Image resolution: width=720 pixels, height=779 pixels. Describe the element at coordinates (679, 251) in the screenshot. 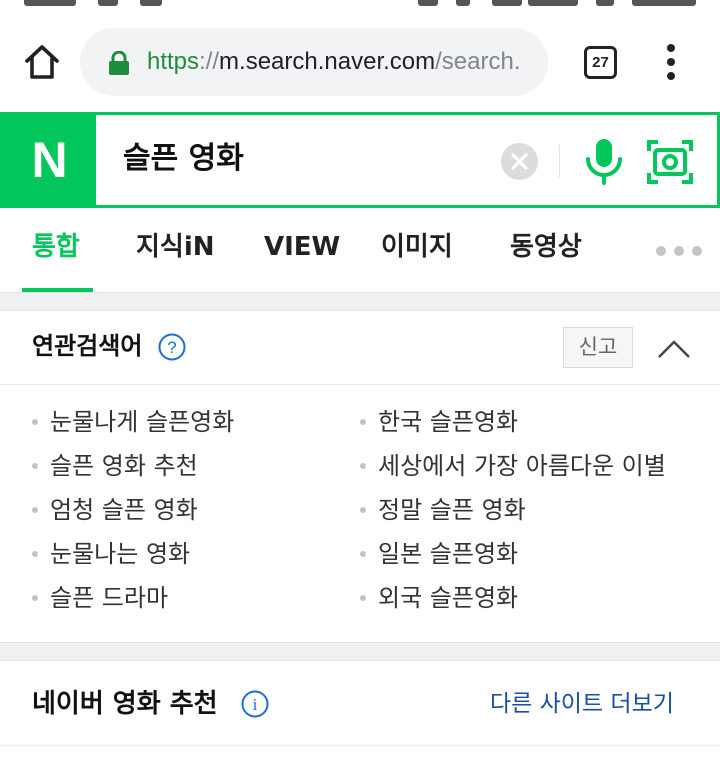

I see `more-tabs-icon` at that location.